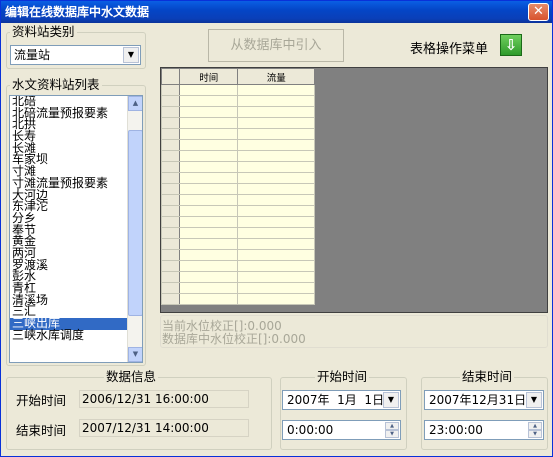 This screenshot has width=553, height=457. I want to click on end-date-picker: 2007年12月31日 ▼, so click(484, 400).